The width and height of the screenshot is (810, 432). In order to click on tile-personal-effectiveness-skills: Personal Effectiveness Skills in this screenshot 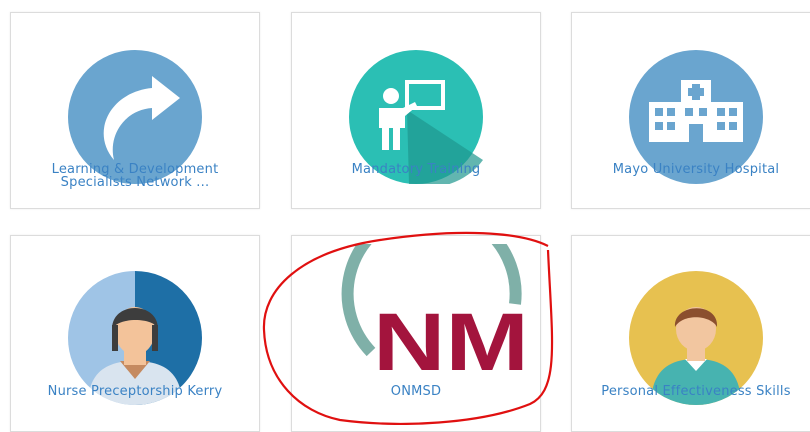, I will do `click(690, 333)`.